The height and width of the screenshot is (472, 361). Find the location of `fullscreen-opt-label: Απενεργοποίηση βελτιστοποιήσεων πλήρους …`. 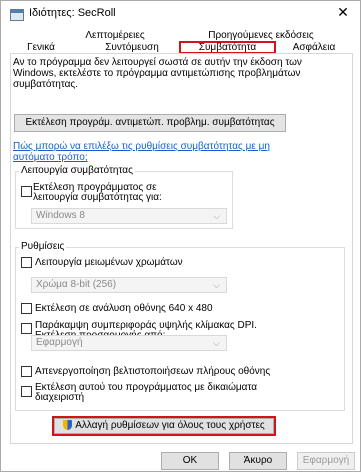

fullscreen-opt-label: Απενεργοποίηση βελτιστοποιήσεων πλήρους … is located at coordinates (153, 371).